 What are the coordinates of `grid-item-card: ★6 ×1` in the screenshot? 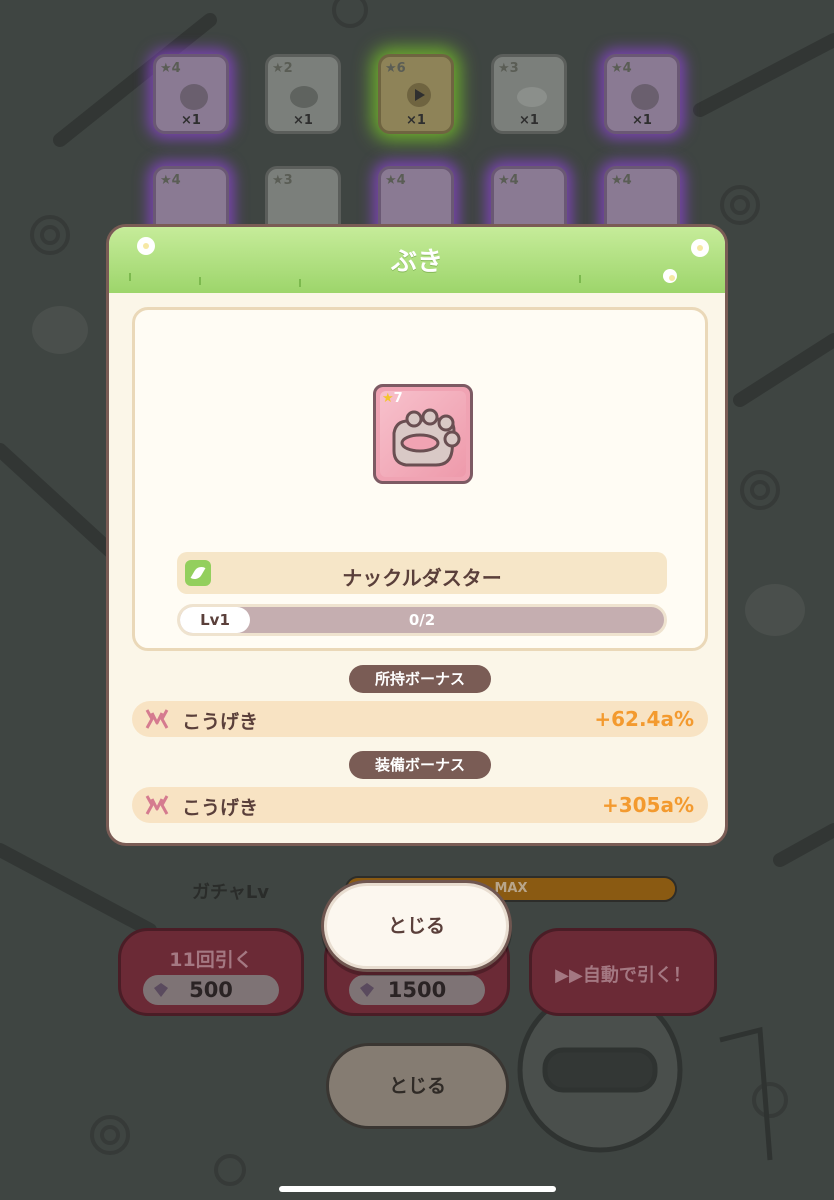 It's located at (416, 94).